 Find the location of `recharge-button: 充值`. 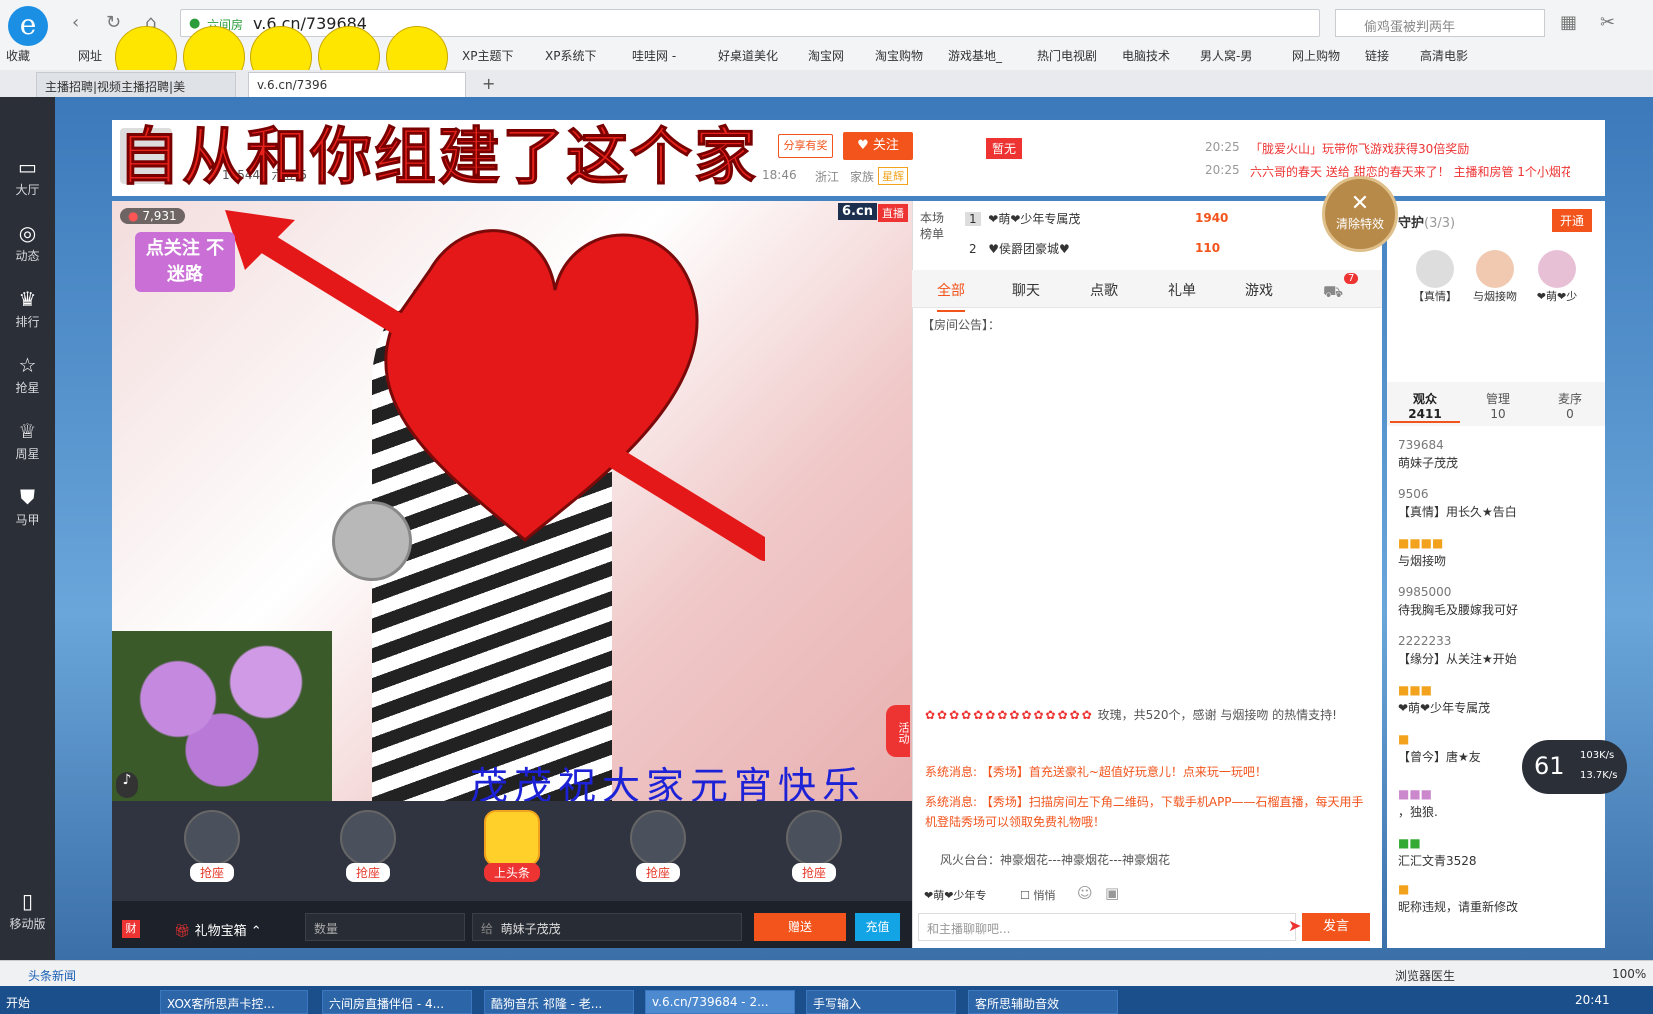

recharge-button: 充值 is located at coordinates (877, 927).